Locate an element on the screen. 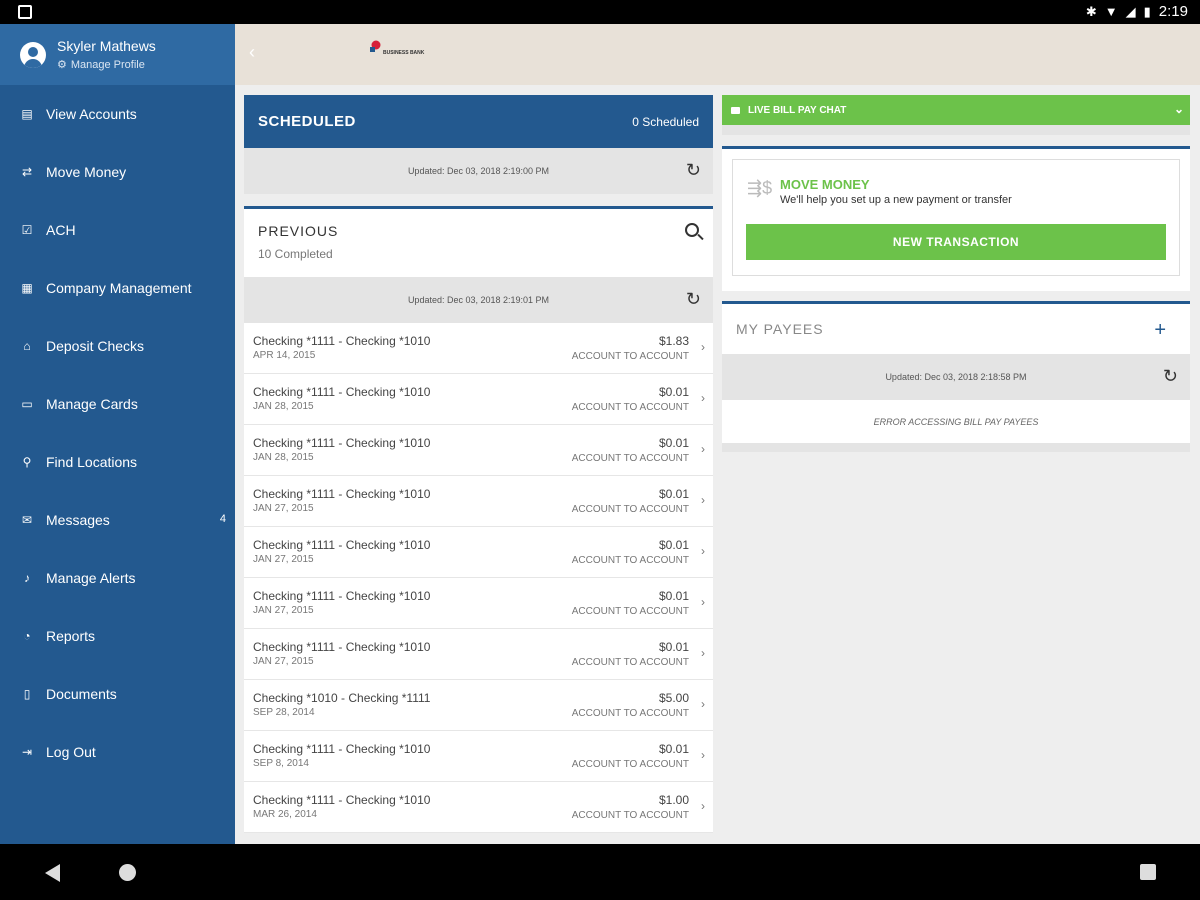  sidebar-item-log-out: ⇥ Log Out is located at coordinates (117, 752).